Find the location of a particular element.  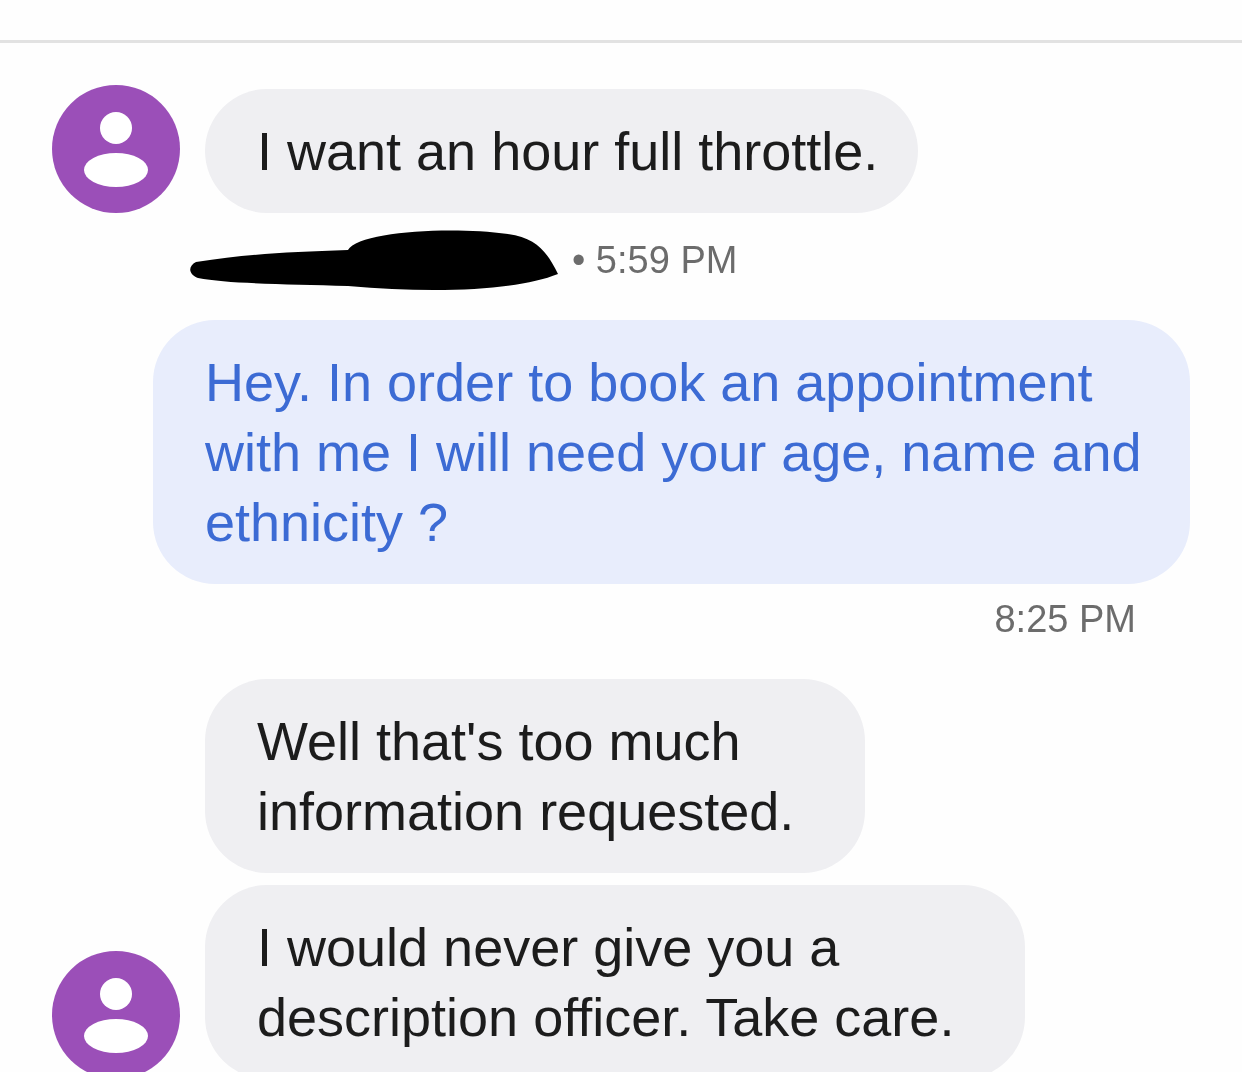

message-time: 8:25 PM is located at coordinates (1065, 619).